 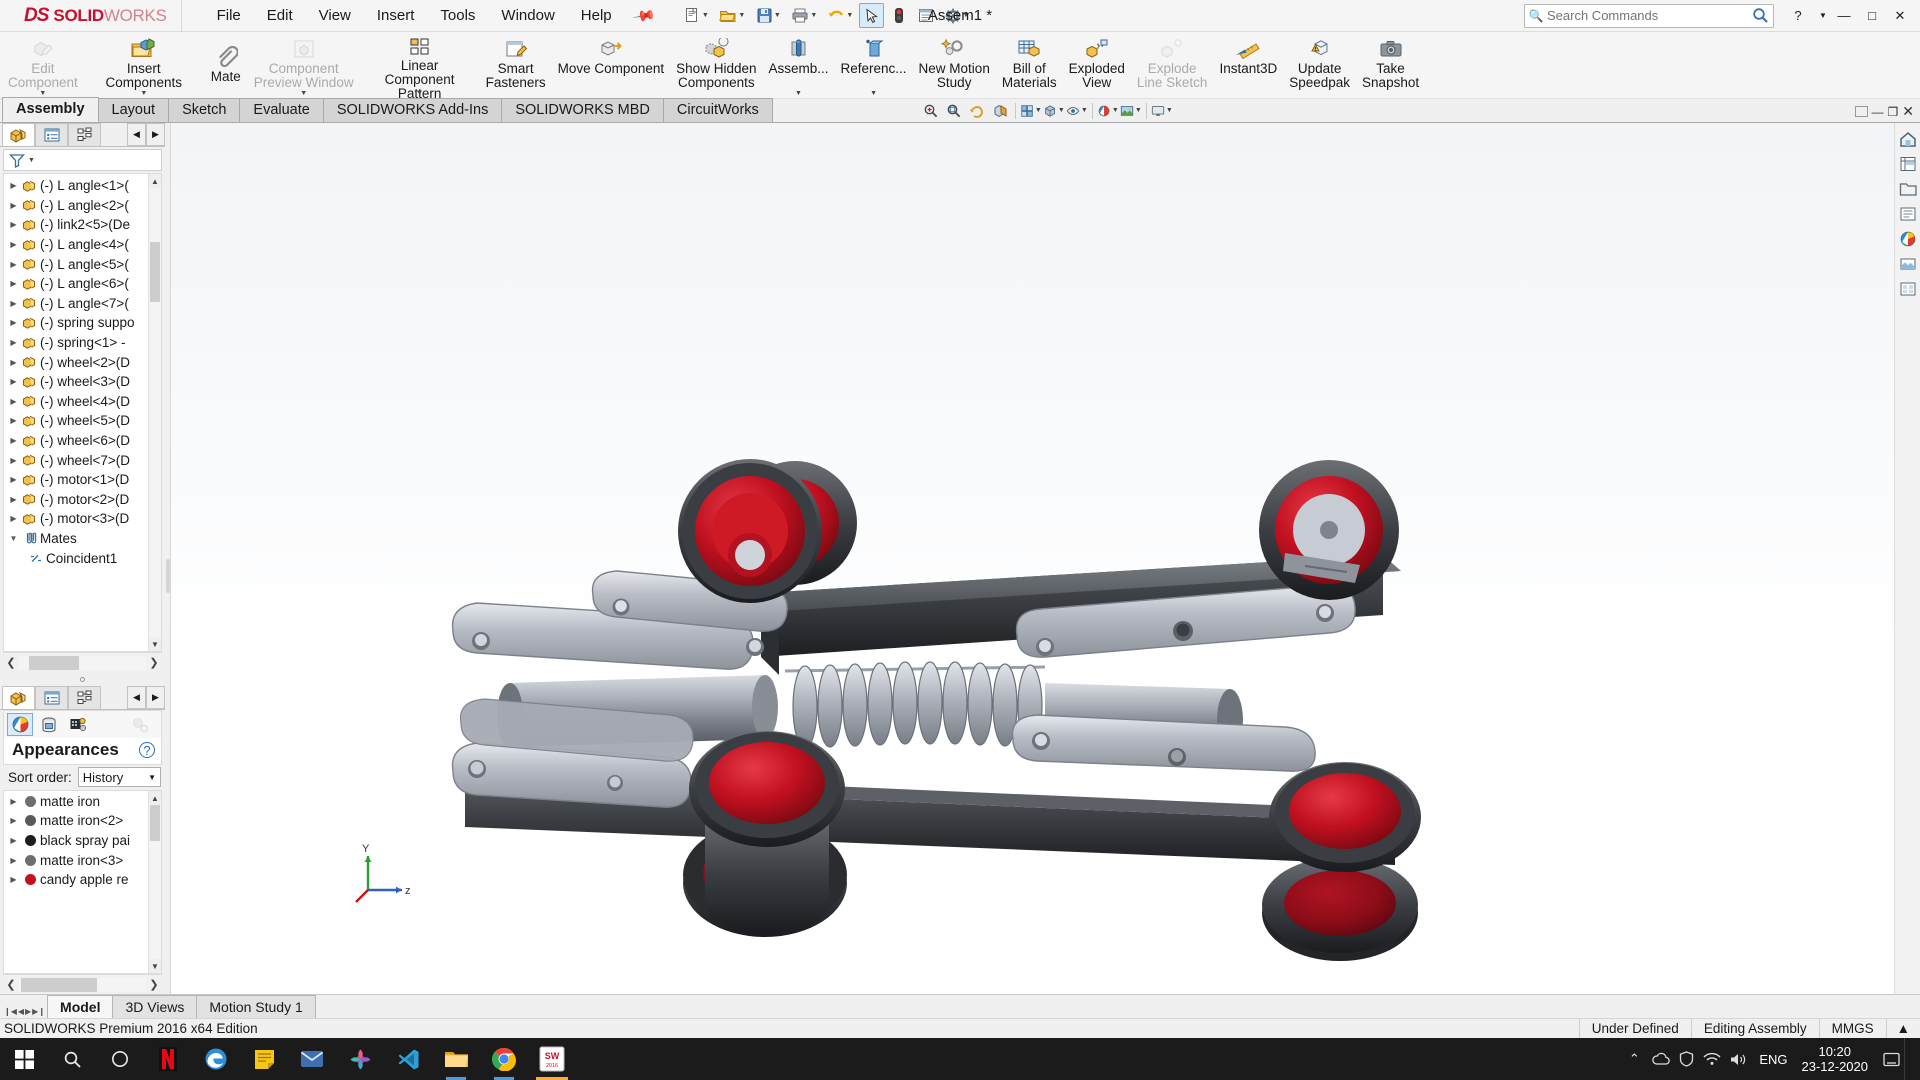 What do you see at coordinates (82, 821) in the screenshot?
I see `appearance-item-matte-iron-2: ▶ matte iron<2>` at bounding box center [82, 821].